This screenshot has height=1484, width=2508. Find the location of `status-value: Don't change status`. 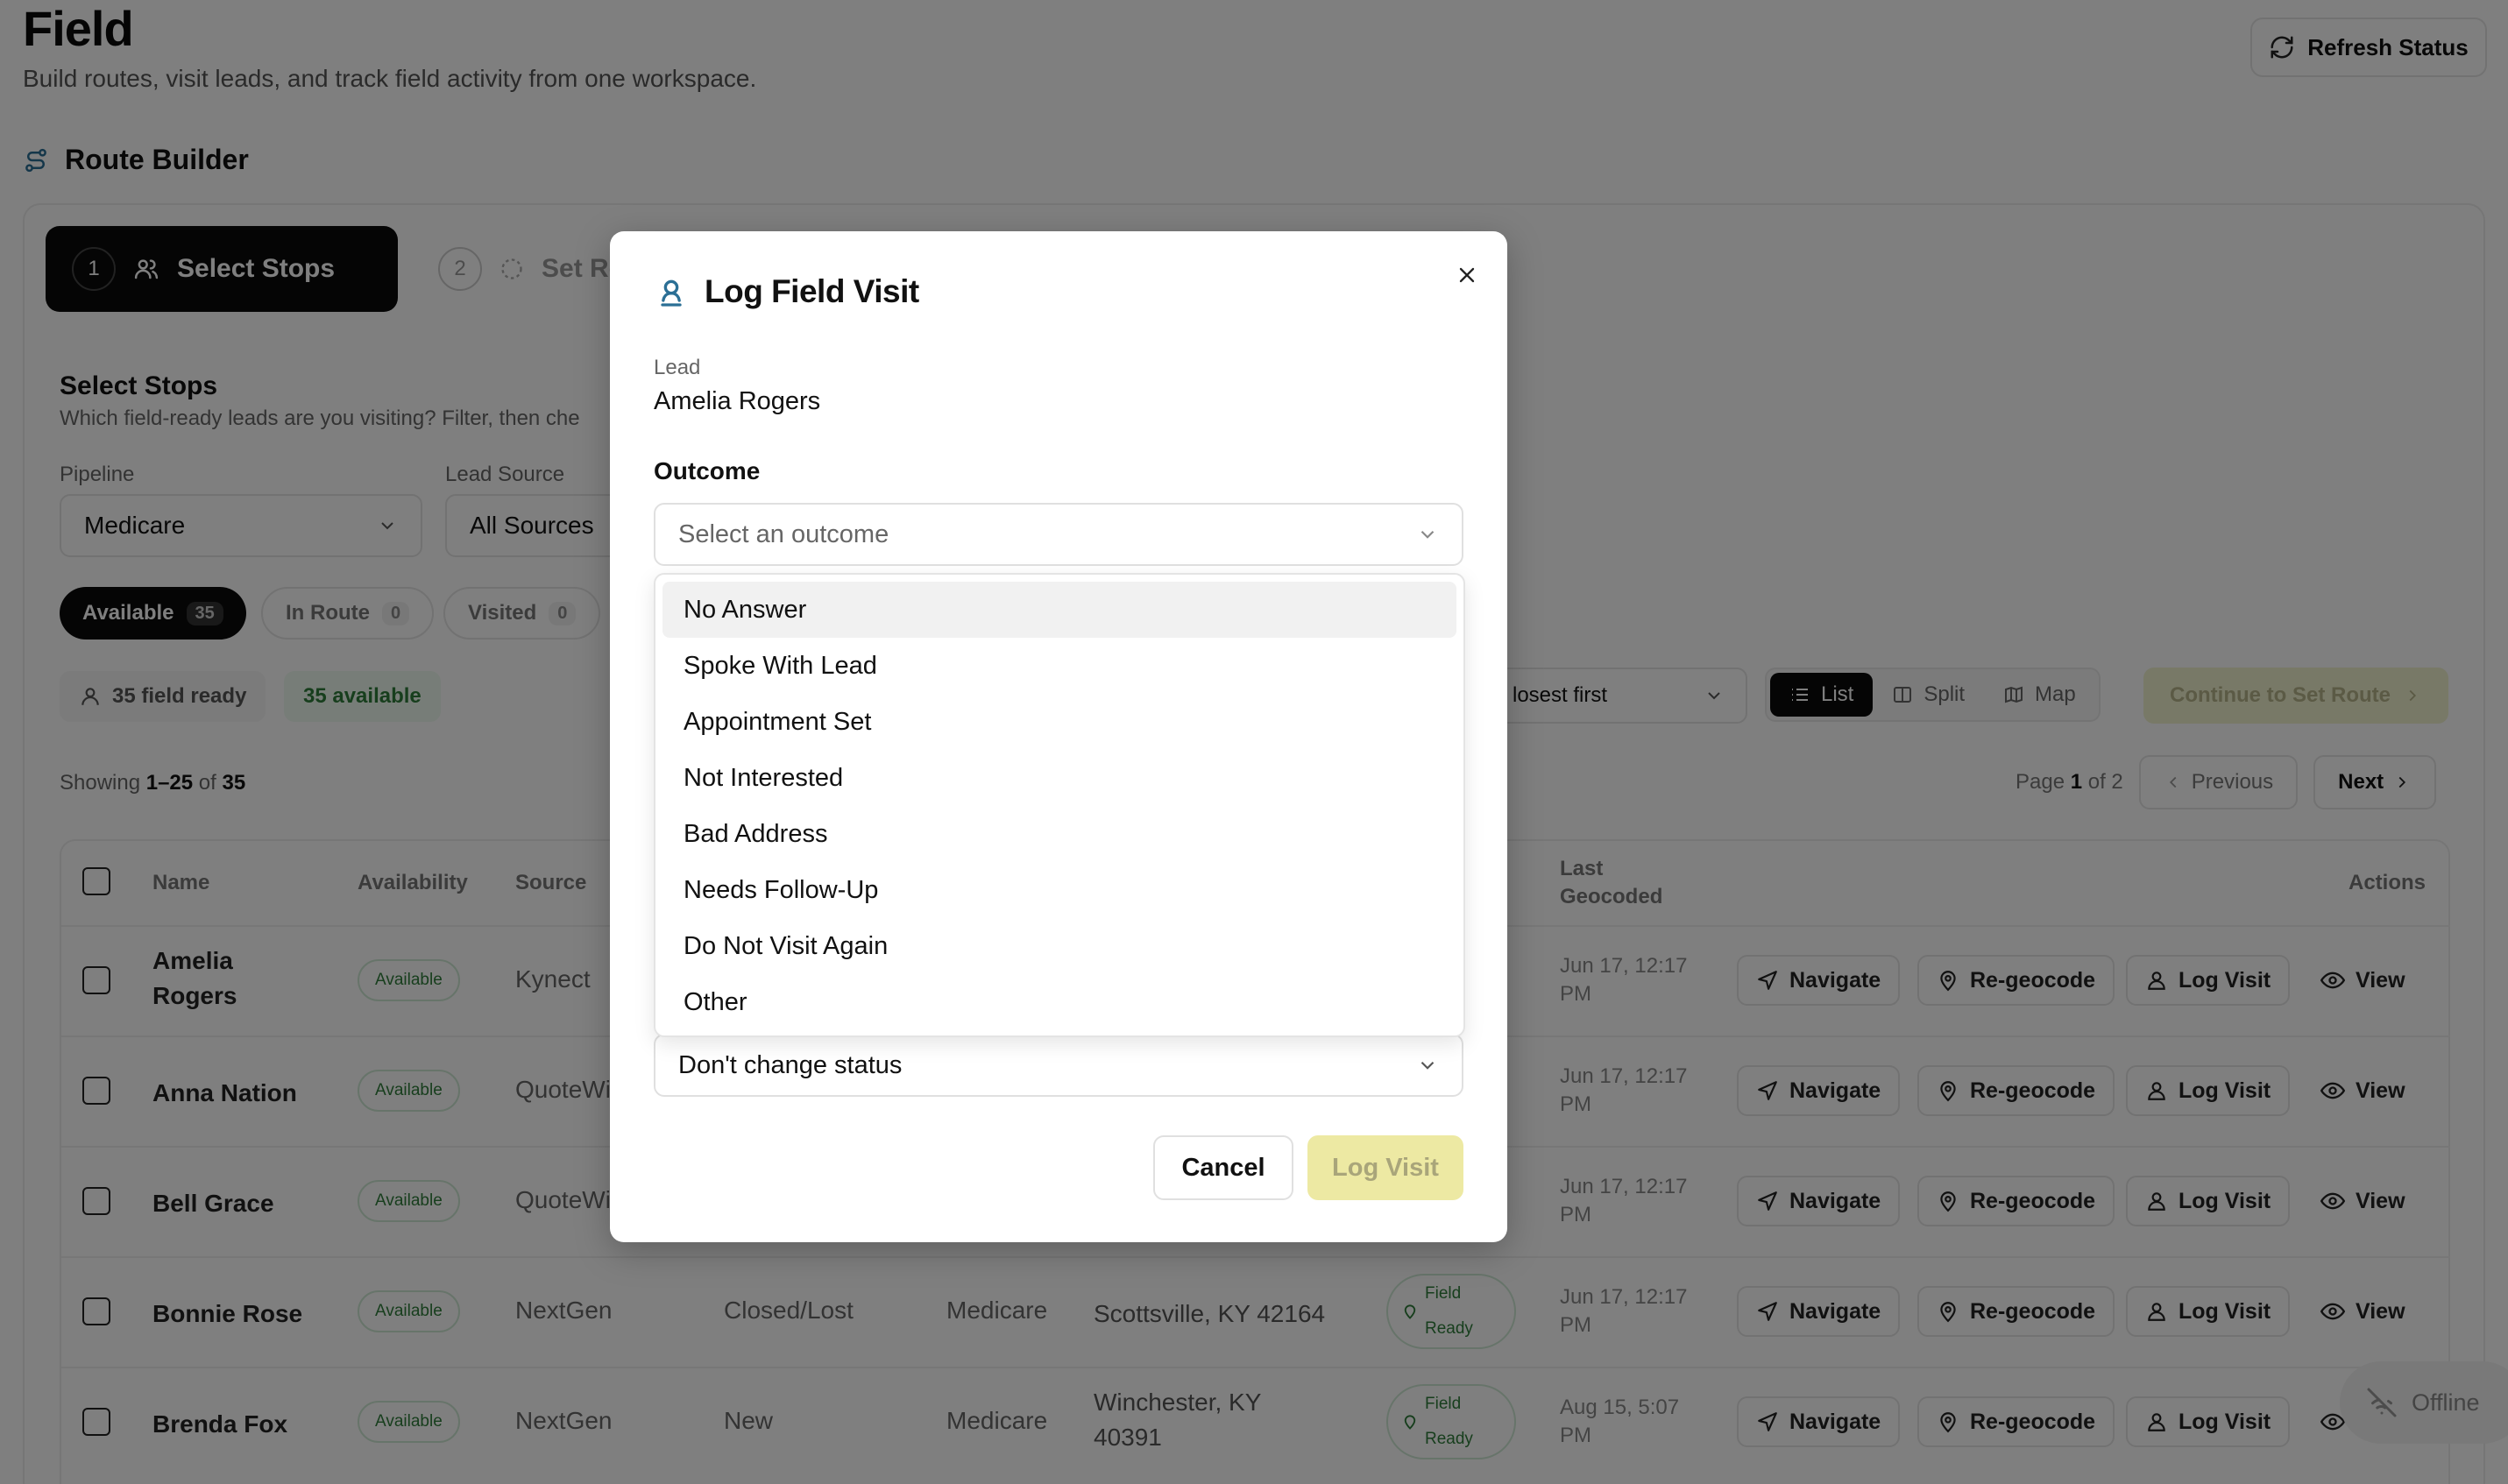

status-value: Don't change status is located at coordinates (790, 1065).